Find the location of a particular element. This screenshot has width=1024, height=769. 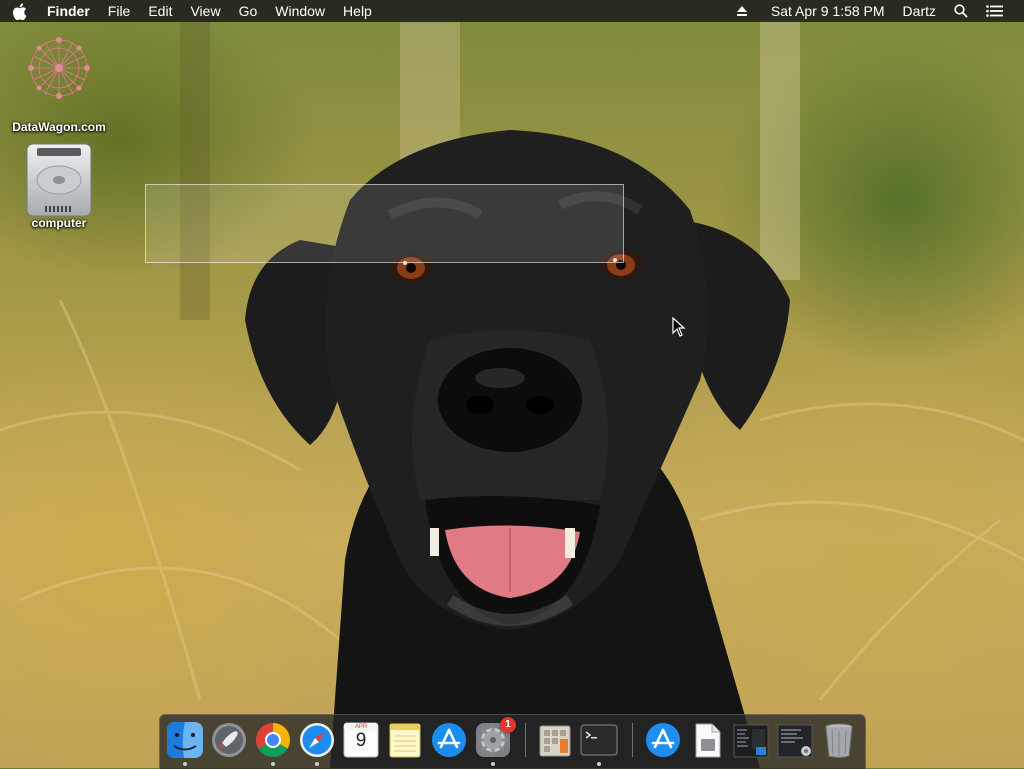

dock-item-safari is located at coordinates (317, 740).